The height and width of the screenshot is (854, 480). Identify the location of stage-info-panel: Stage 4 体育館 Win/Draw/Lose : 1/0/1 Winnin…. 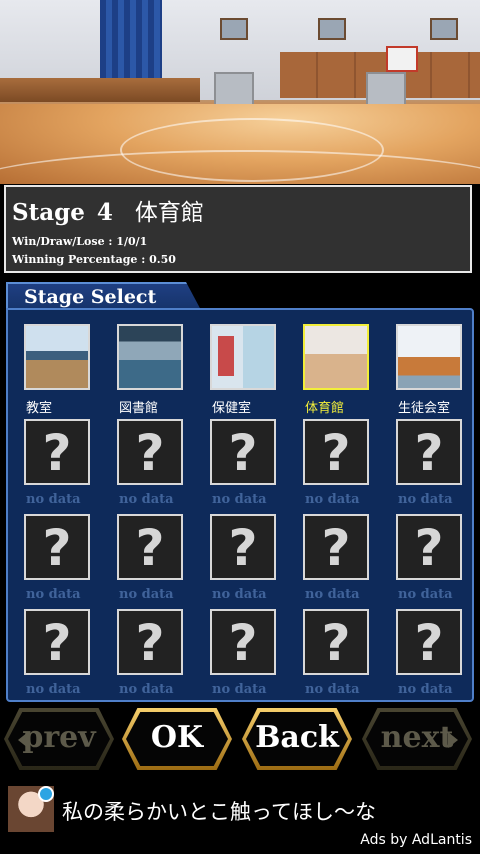
(238, 229).